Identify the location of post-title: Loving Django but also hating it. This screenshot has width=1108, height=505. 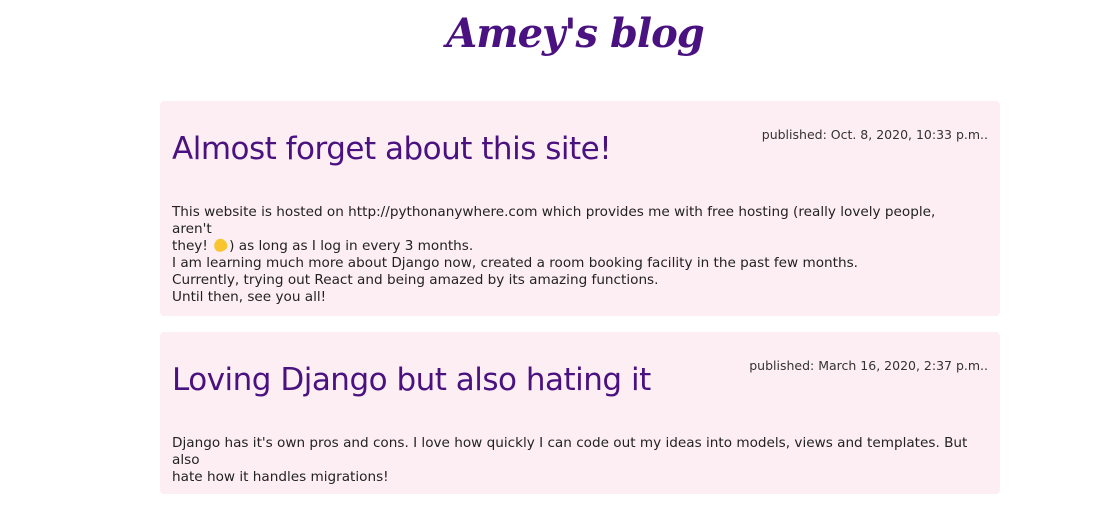
(411, 380).